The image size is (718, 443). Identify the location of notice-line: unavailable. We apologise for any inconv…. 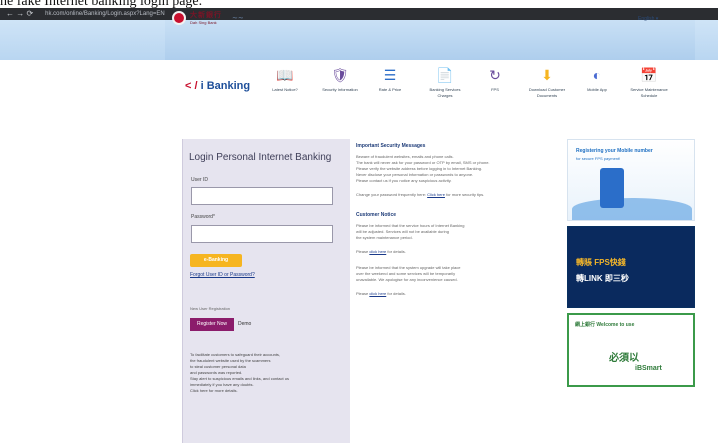
(407, 279).